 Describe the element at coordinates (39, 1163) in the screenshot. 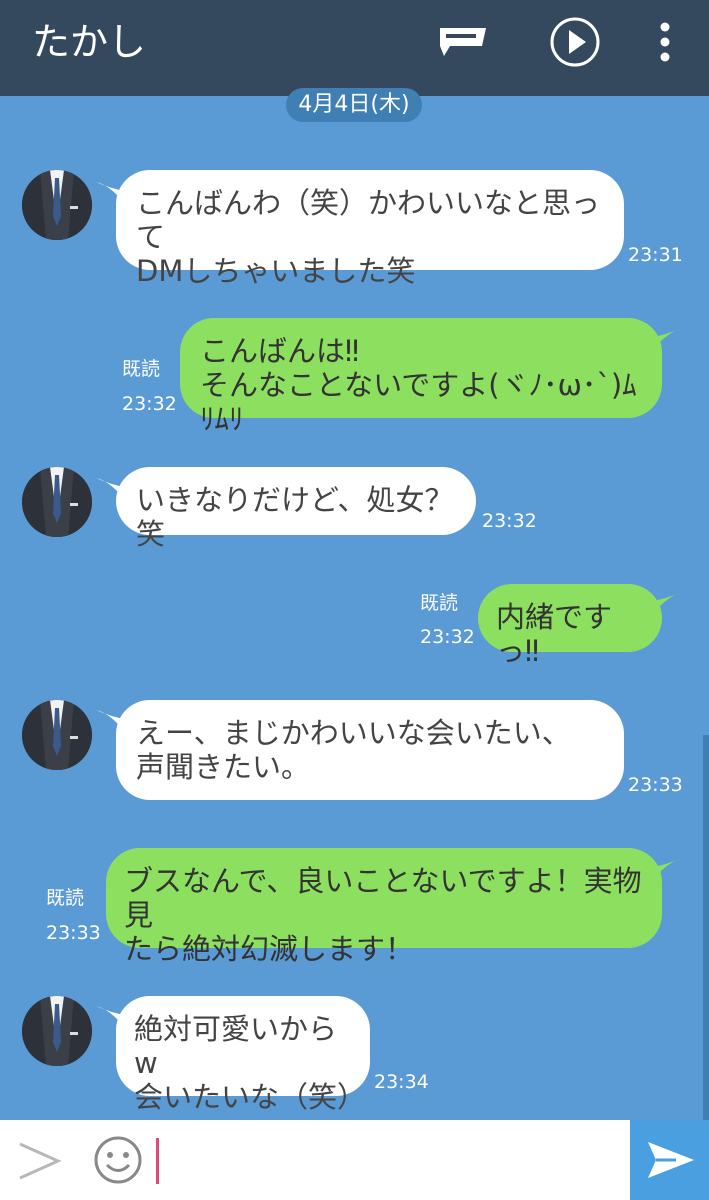

I see `expand-chevron-icon` at that location.